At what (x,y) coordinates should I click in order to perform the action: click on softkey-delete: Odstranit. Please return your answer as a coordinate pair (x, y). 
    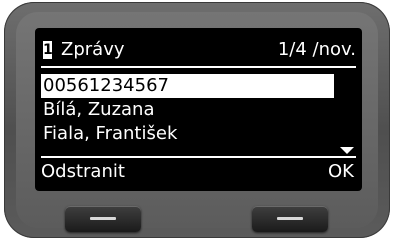
    Looking at the image, I should click on (83, 172).